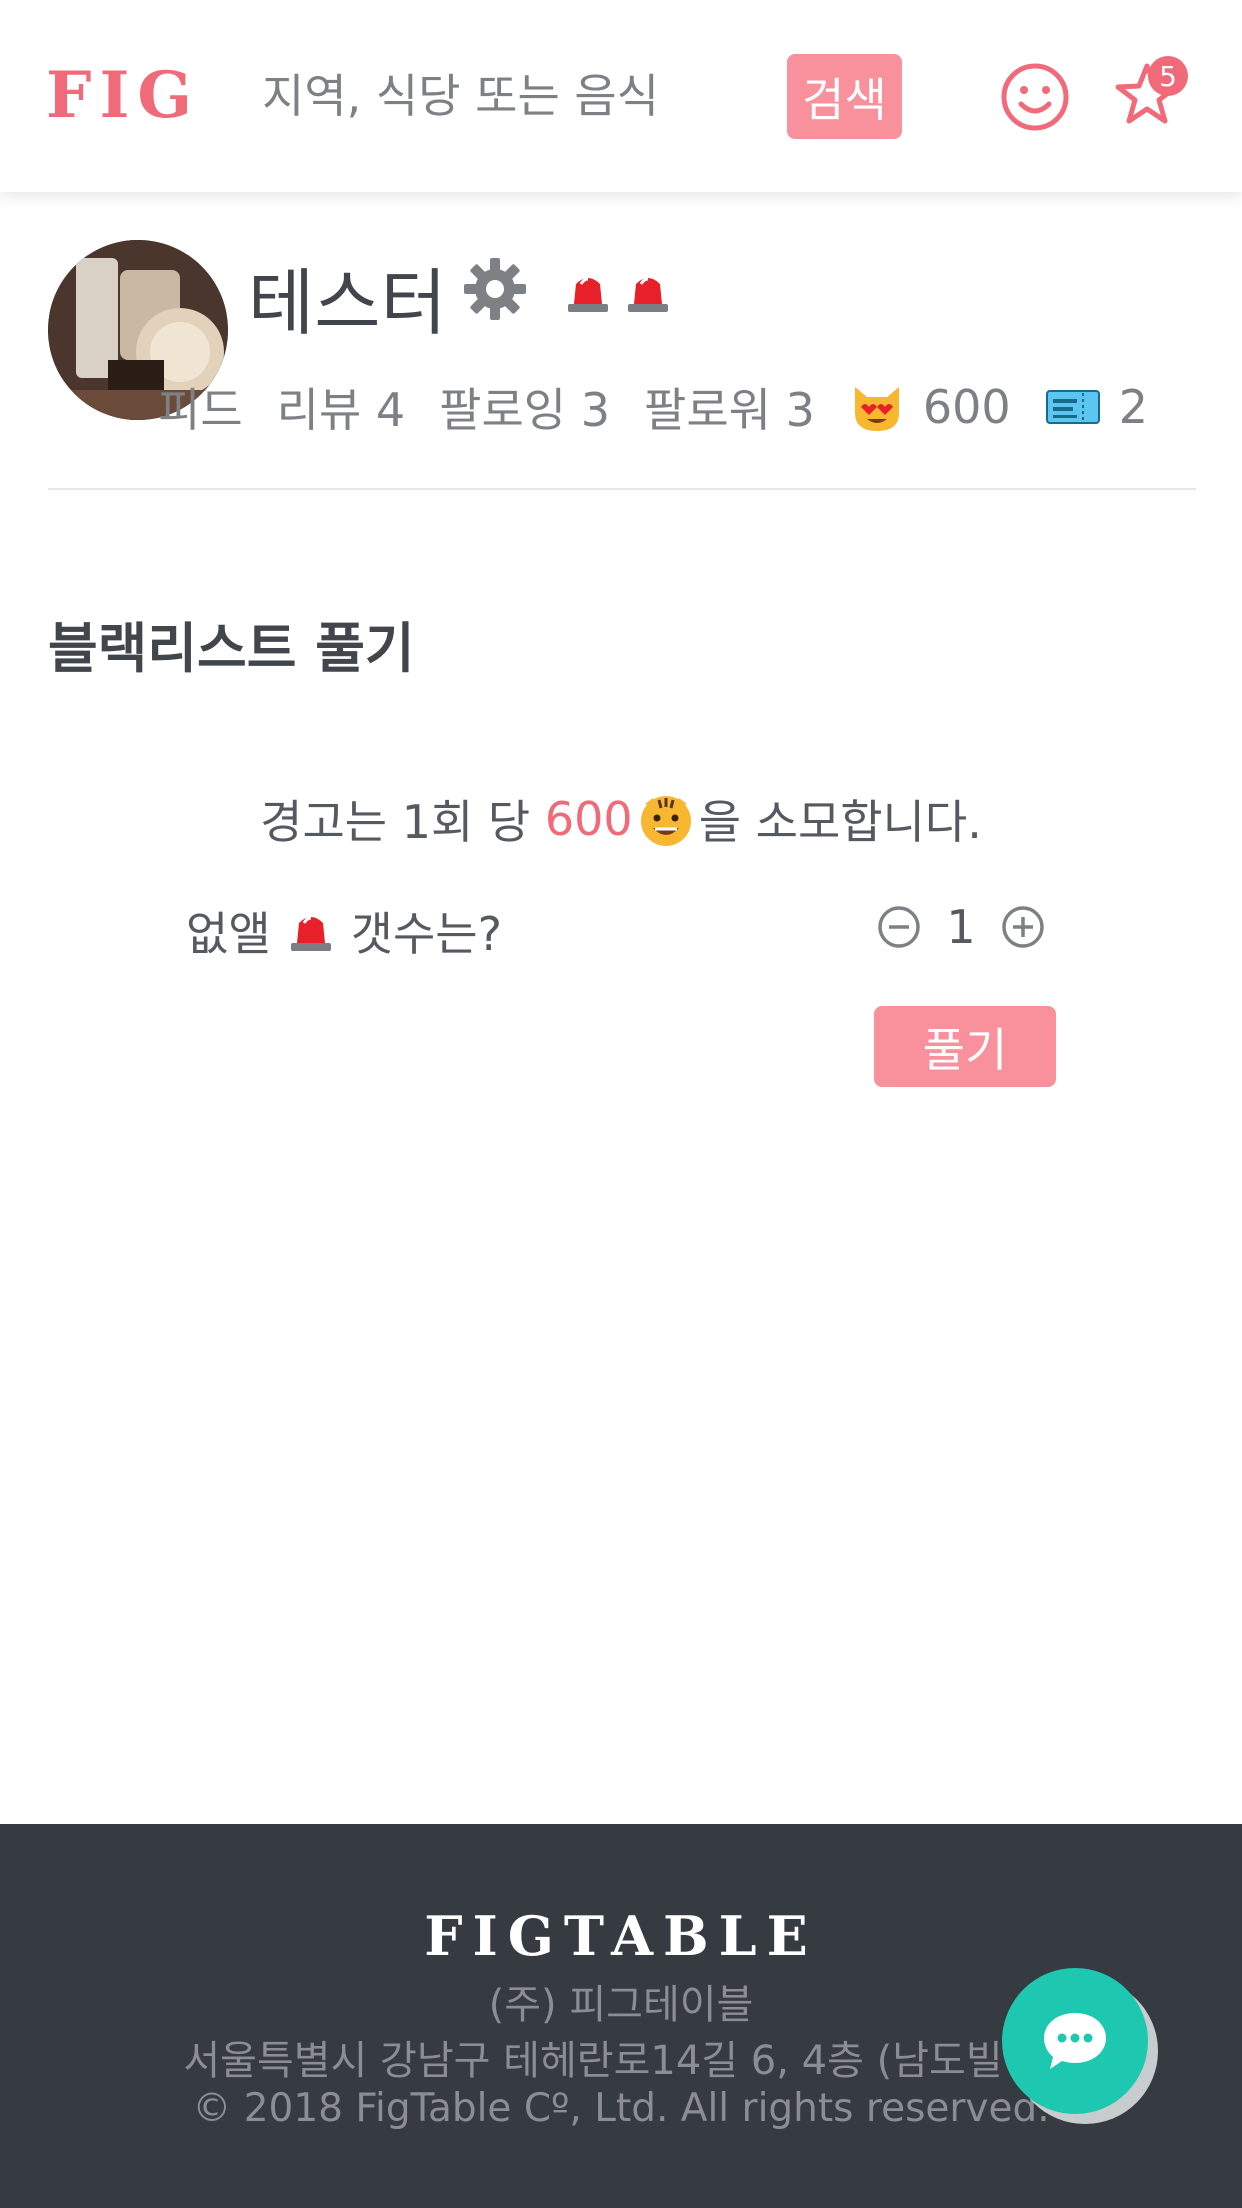 The image size is (1242, 2208). Describe the element at coordinates (876, 409) in the screenshot. I see `heart-eyes-cat-icon` at that location.